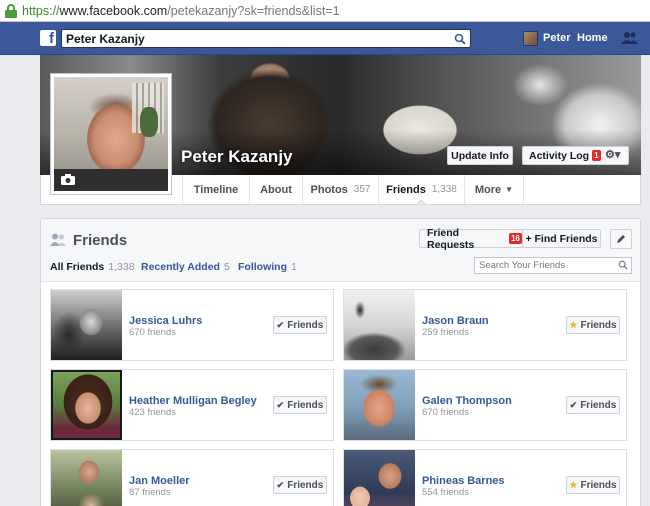  I want to click on gear-icon: ⚙▾, so click(612, 154).